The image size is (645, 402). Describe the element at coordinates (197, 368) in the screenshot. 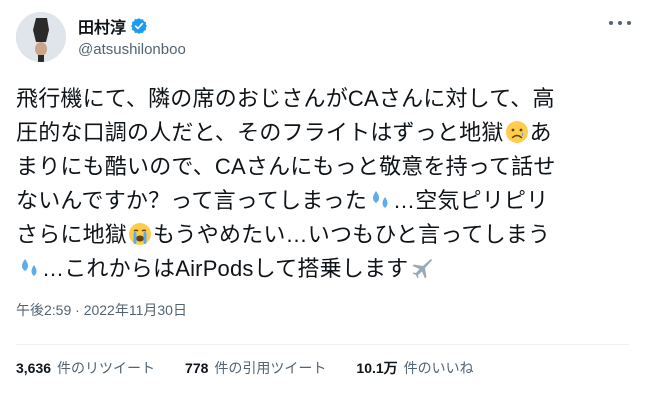

I see `quotes-count: 778` at that location.